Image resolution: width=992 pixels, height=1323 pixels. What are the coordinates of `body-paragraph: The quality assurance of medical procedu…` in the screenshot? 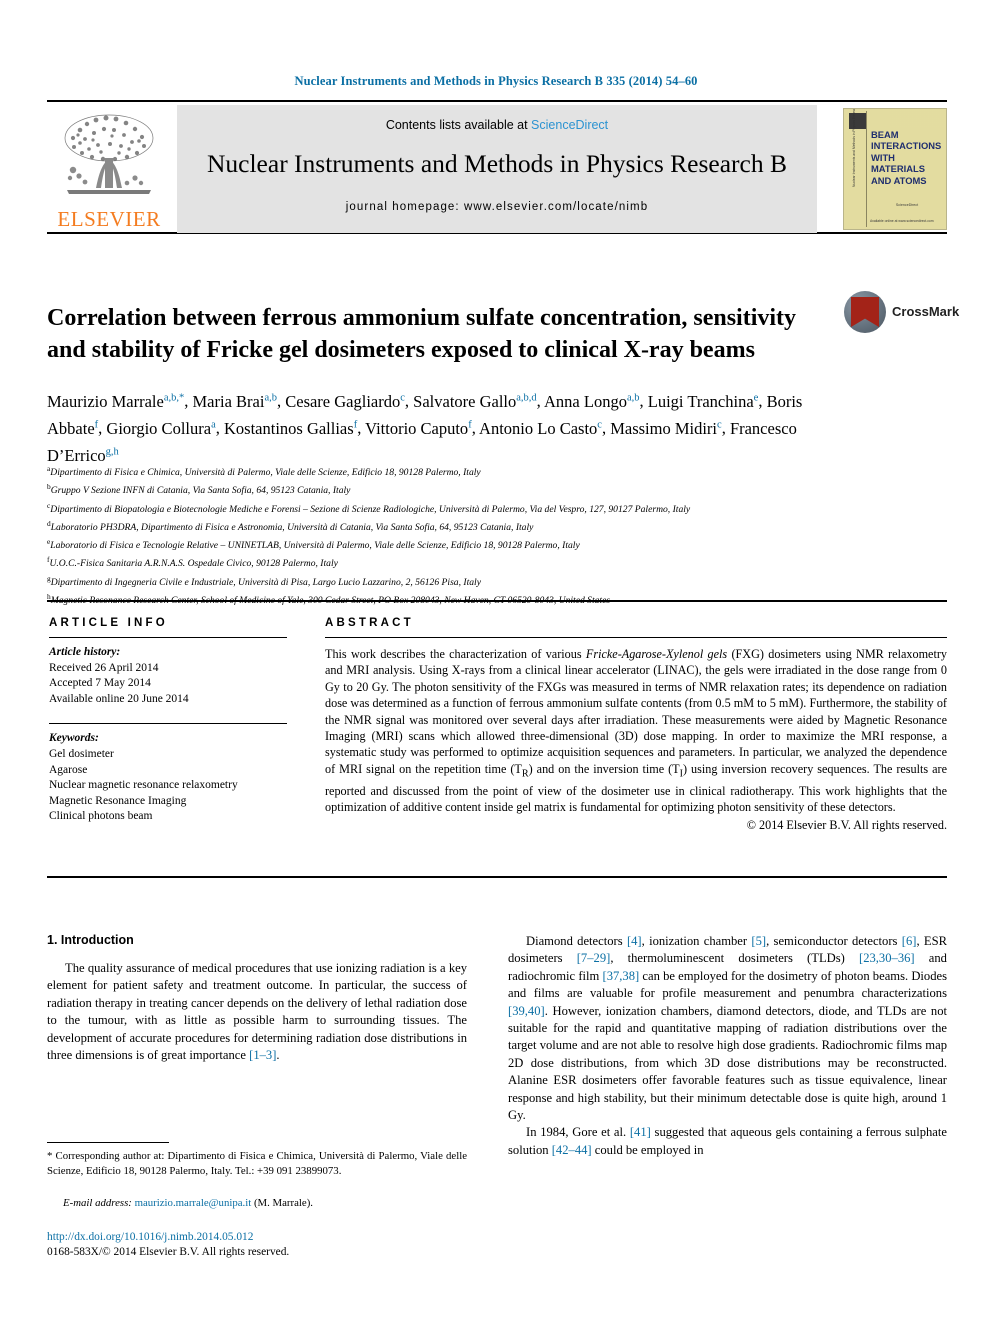 It's located at (257, 1012).